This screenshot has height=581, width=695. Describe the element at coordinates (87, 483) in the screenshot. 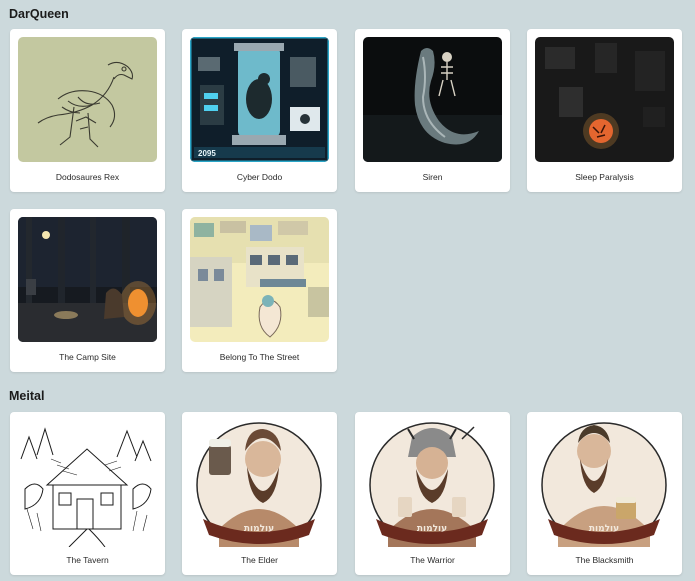

I see `artwork-image-the-tavern` at that location.